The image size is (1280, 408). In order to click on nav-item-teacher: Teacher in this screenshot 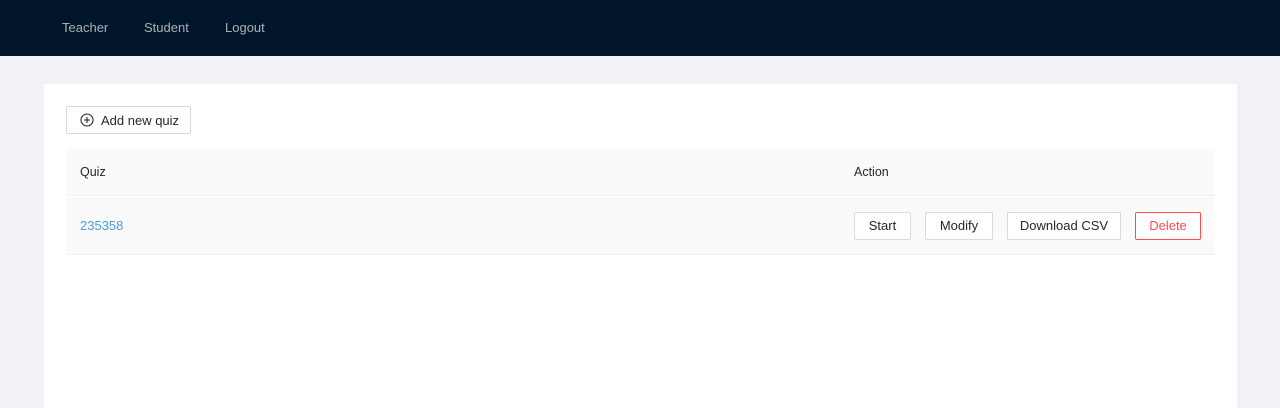, I will do `click(85, 28)`.